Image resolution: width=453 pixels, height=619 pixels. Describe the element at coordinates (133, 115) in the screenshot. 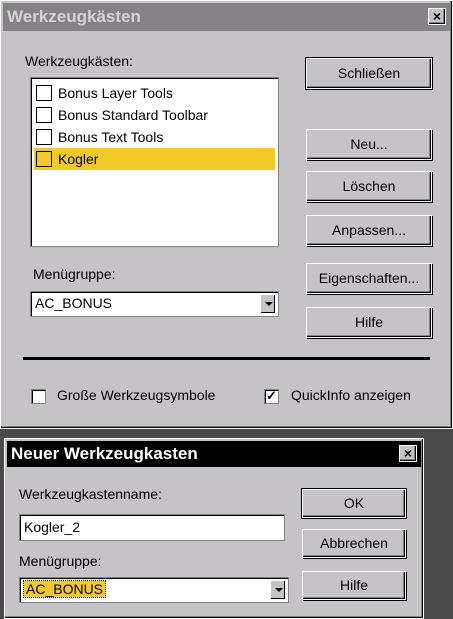

I see `list-item-label: Bonus Standard Toolbar` at that location.